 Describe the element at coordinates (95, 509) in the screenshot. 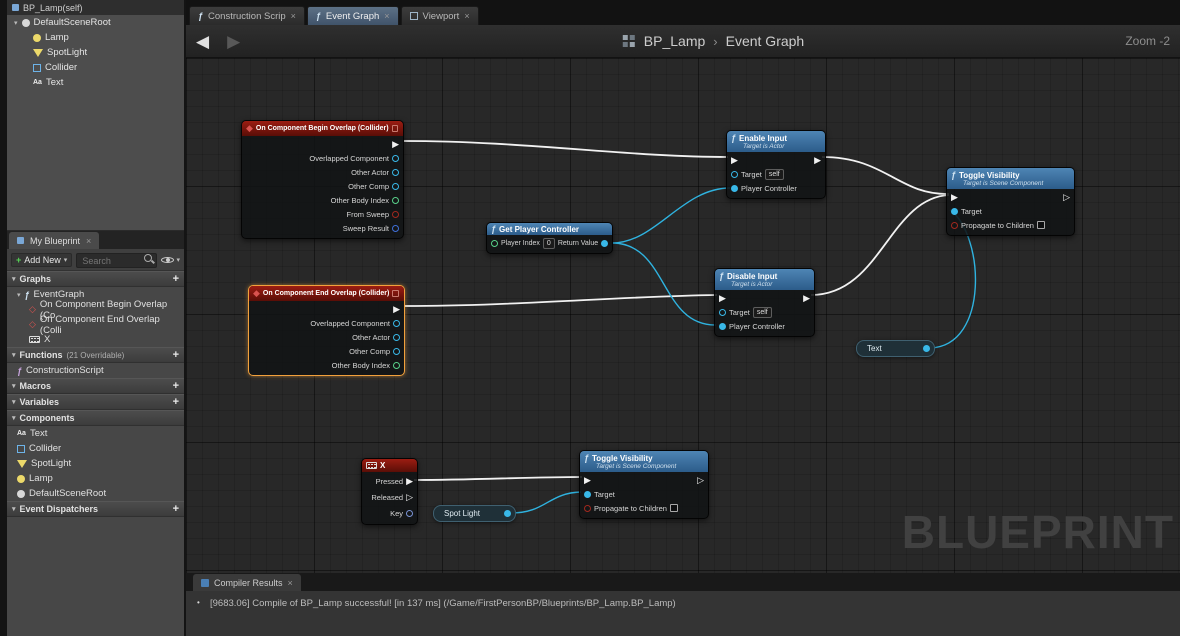

I see `section-event-dispatchers: ▾ Event Dispatchers +` at that location.